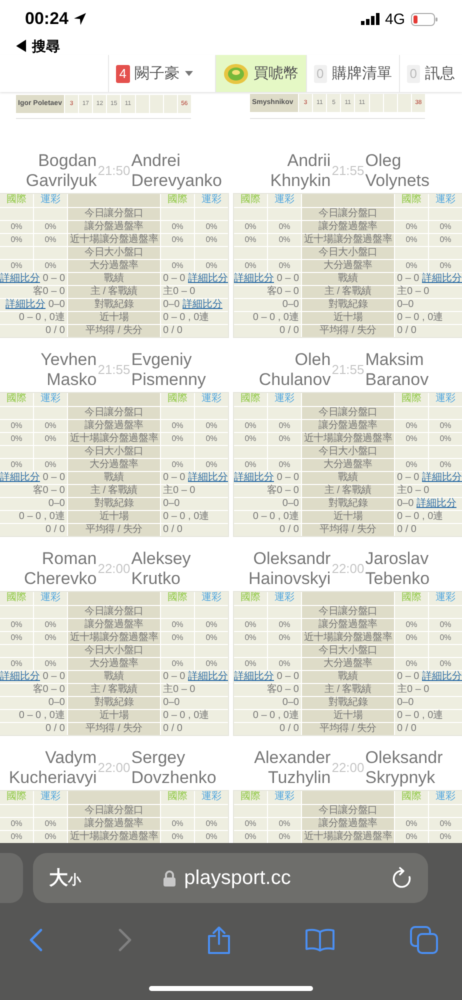  I want to click on open-book-icon, so click(320, 940).